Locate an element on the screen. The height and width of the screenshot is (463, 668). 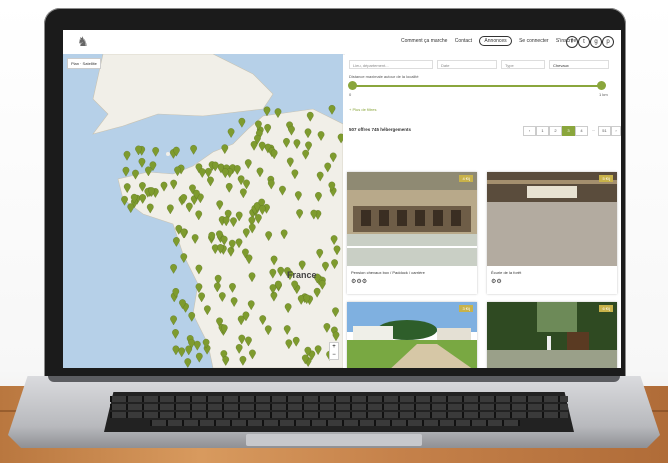
farm-photo is located at coordinates (412, 335).